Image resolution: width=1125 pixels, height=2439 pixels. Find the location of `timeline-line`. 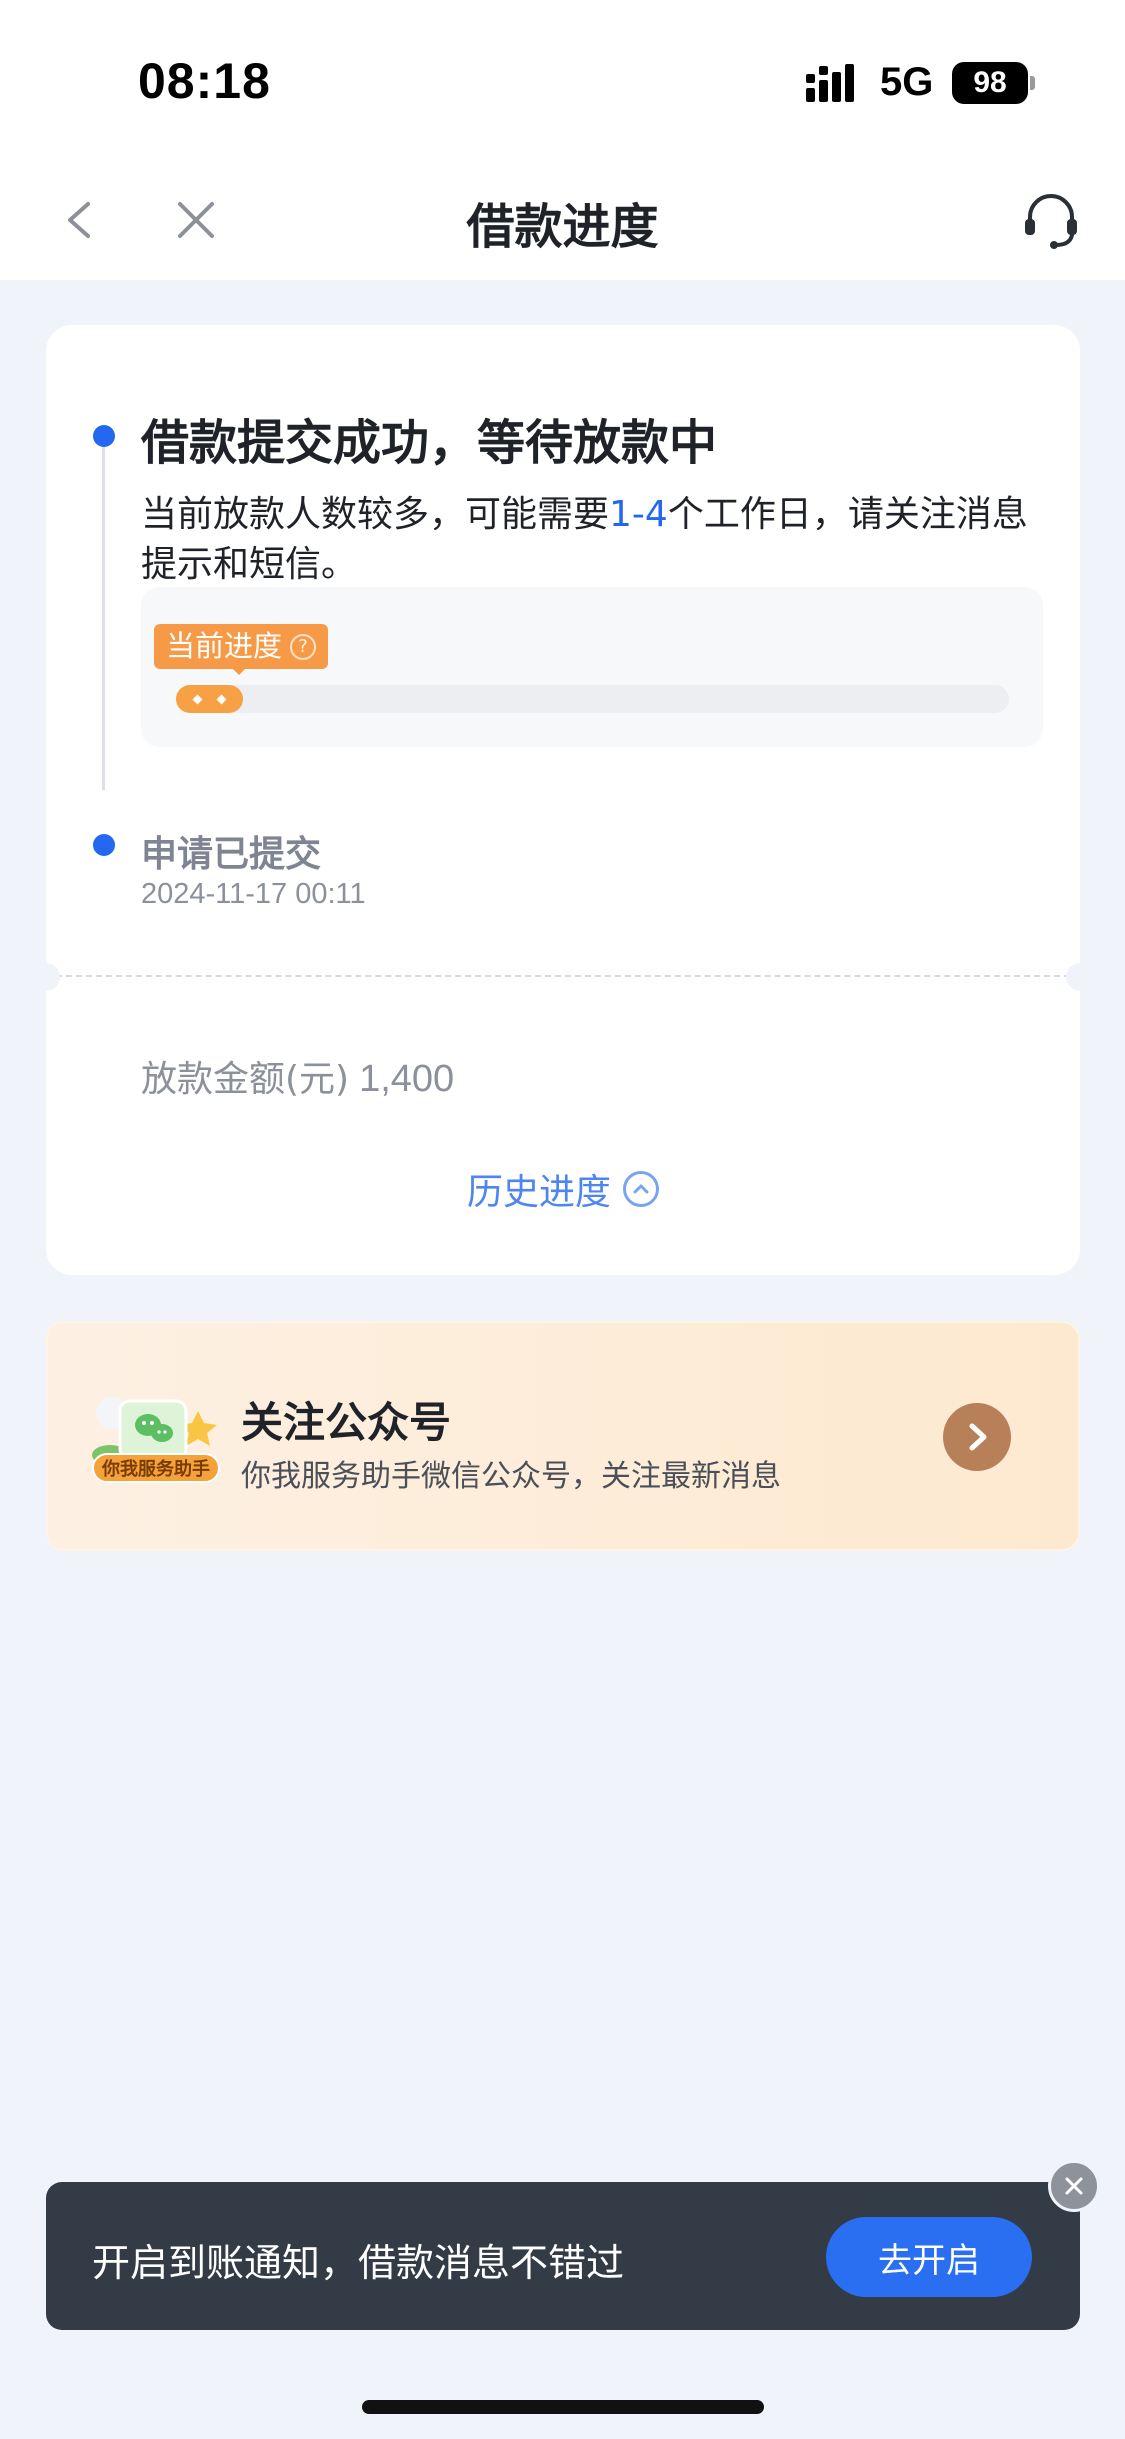

timeline-line is located at coordinates (103, 612).